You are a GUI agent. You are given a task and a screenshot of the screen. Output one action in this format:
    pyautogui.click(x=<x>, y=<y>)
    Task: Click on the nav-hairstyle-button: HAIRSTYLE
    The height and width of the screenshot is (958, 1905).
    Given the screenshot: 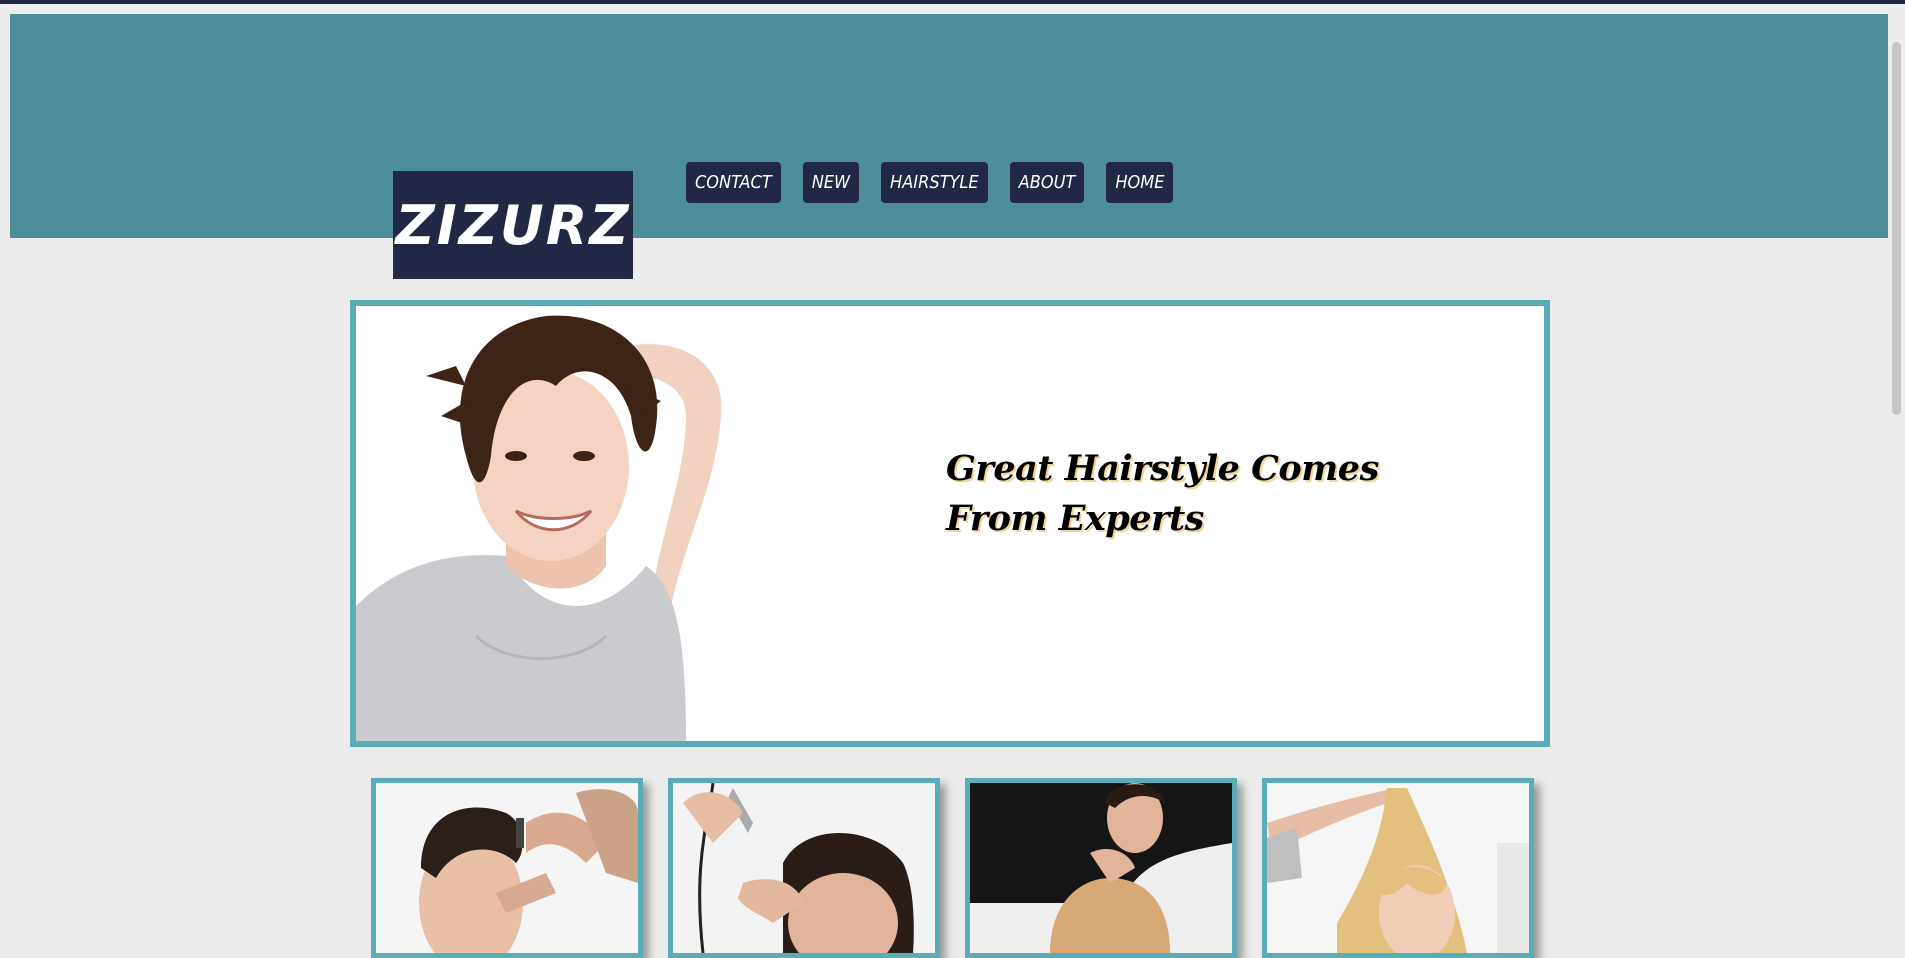 What is the action you would take?
    pyautogui.click(x=934, y=182)
    